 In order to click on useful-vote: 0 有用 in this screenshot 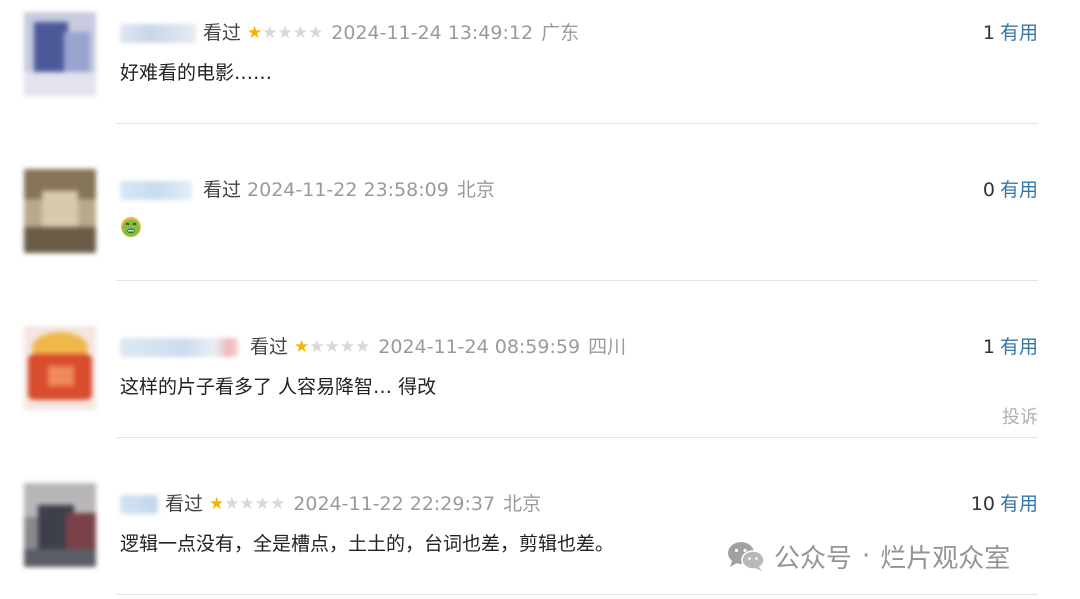, I will do `click(1010, 190)`.